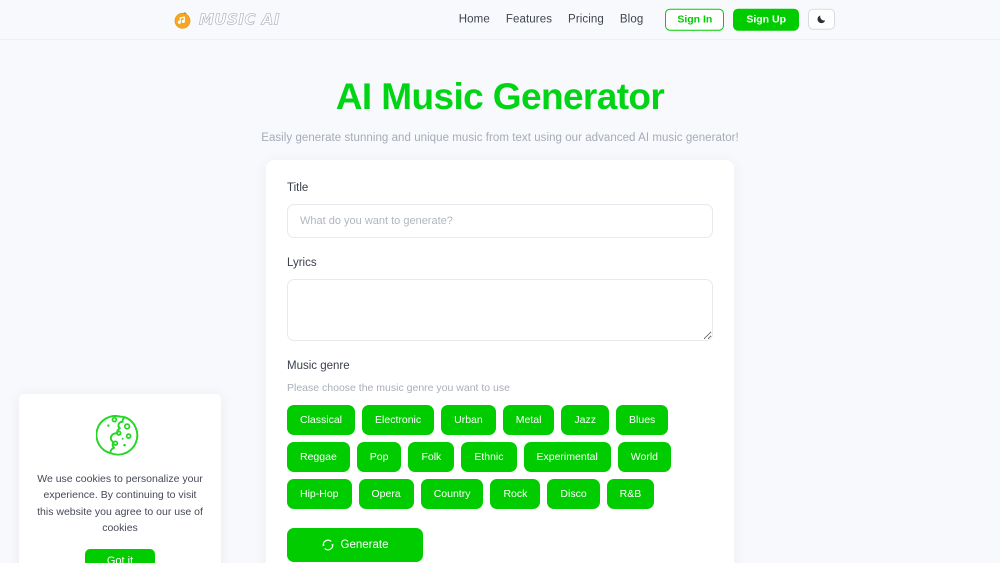 Image resolution: width=1000 pixels, height=563 pixels. I want to click on genre-chip: Reggae, so click(318, 457).